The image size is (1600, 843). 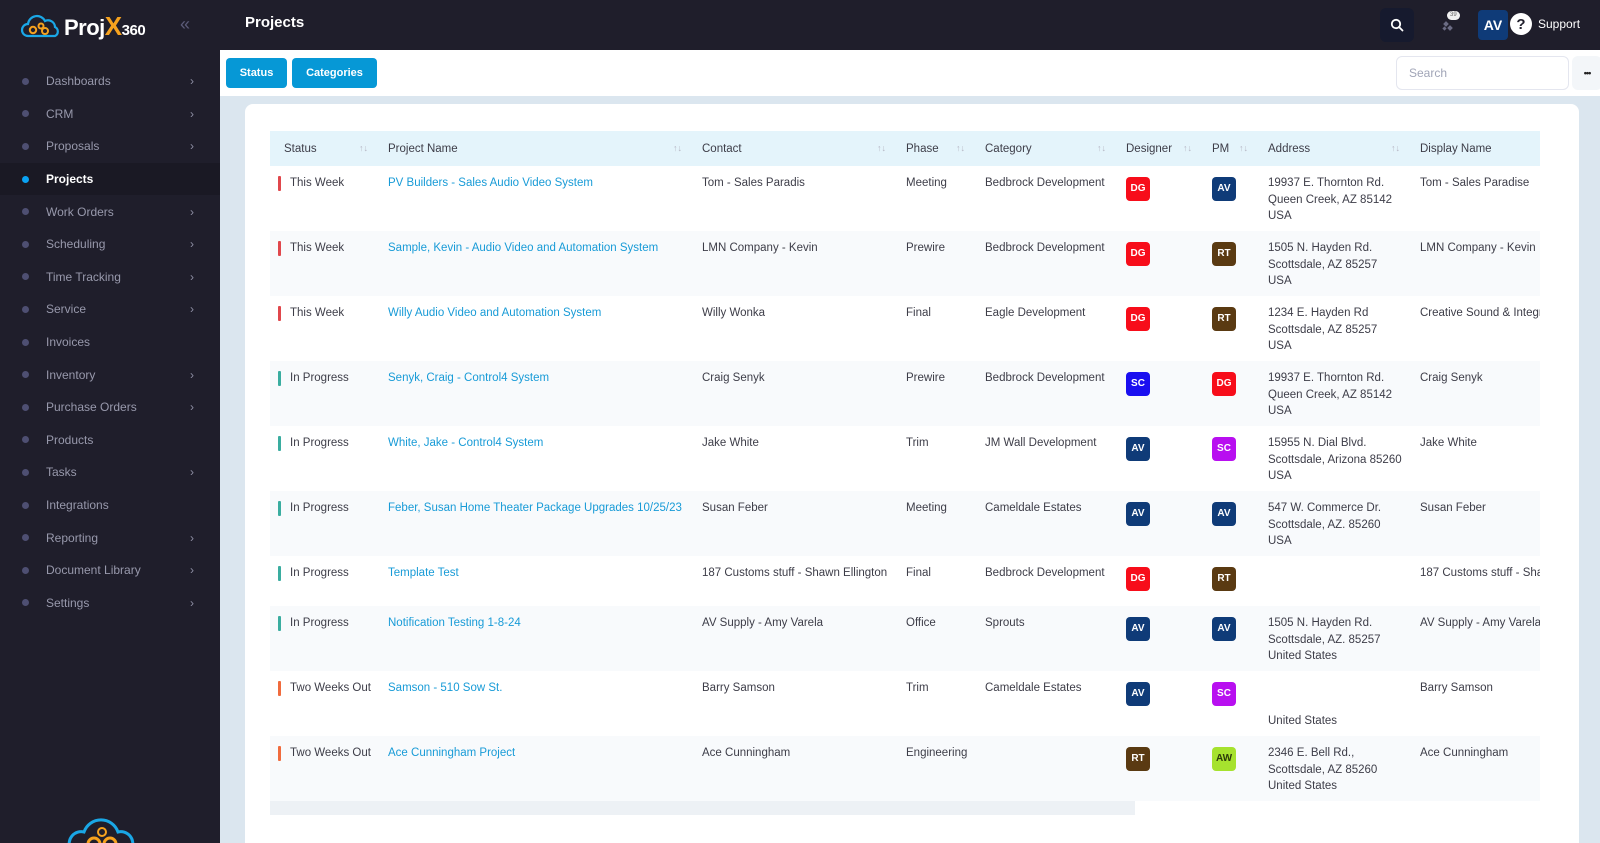 What do you see at coordinates (110, 407) in the screenshot?
I see `sidebar-item-purchase-orders: Purchase Orders ›` at bounding box center [110, 407].